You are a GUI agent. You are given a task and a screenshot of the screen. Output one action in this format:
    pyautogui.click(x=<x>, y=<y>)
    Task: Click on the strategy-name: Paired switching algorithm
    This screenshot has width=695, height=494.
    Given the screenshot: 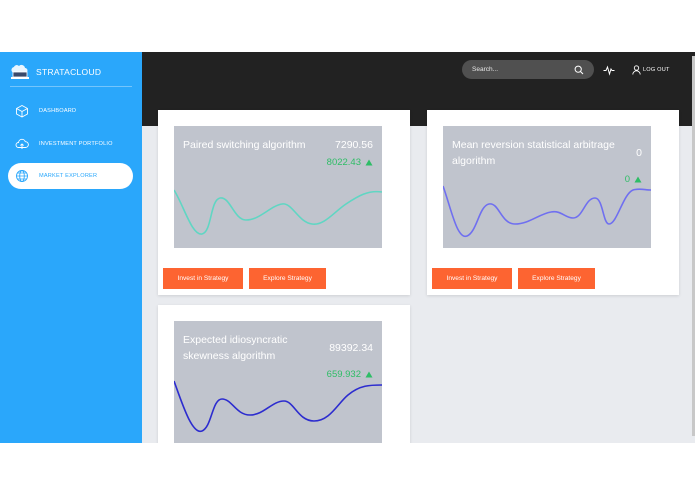 What is the action you would take?
    pyautogui.click(x=244, y=145)
    